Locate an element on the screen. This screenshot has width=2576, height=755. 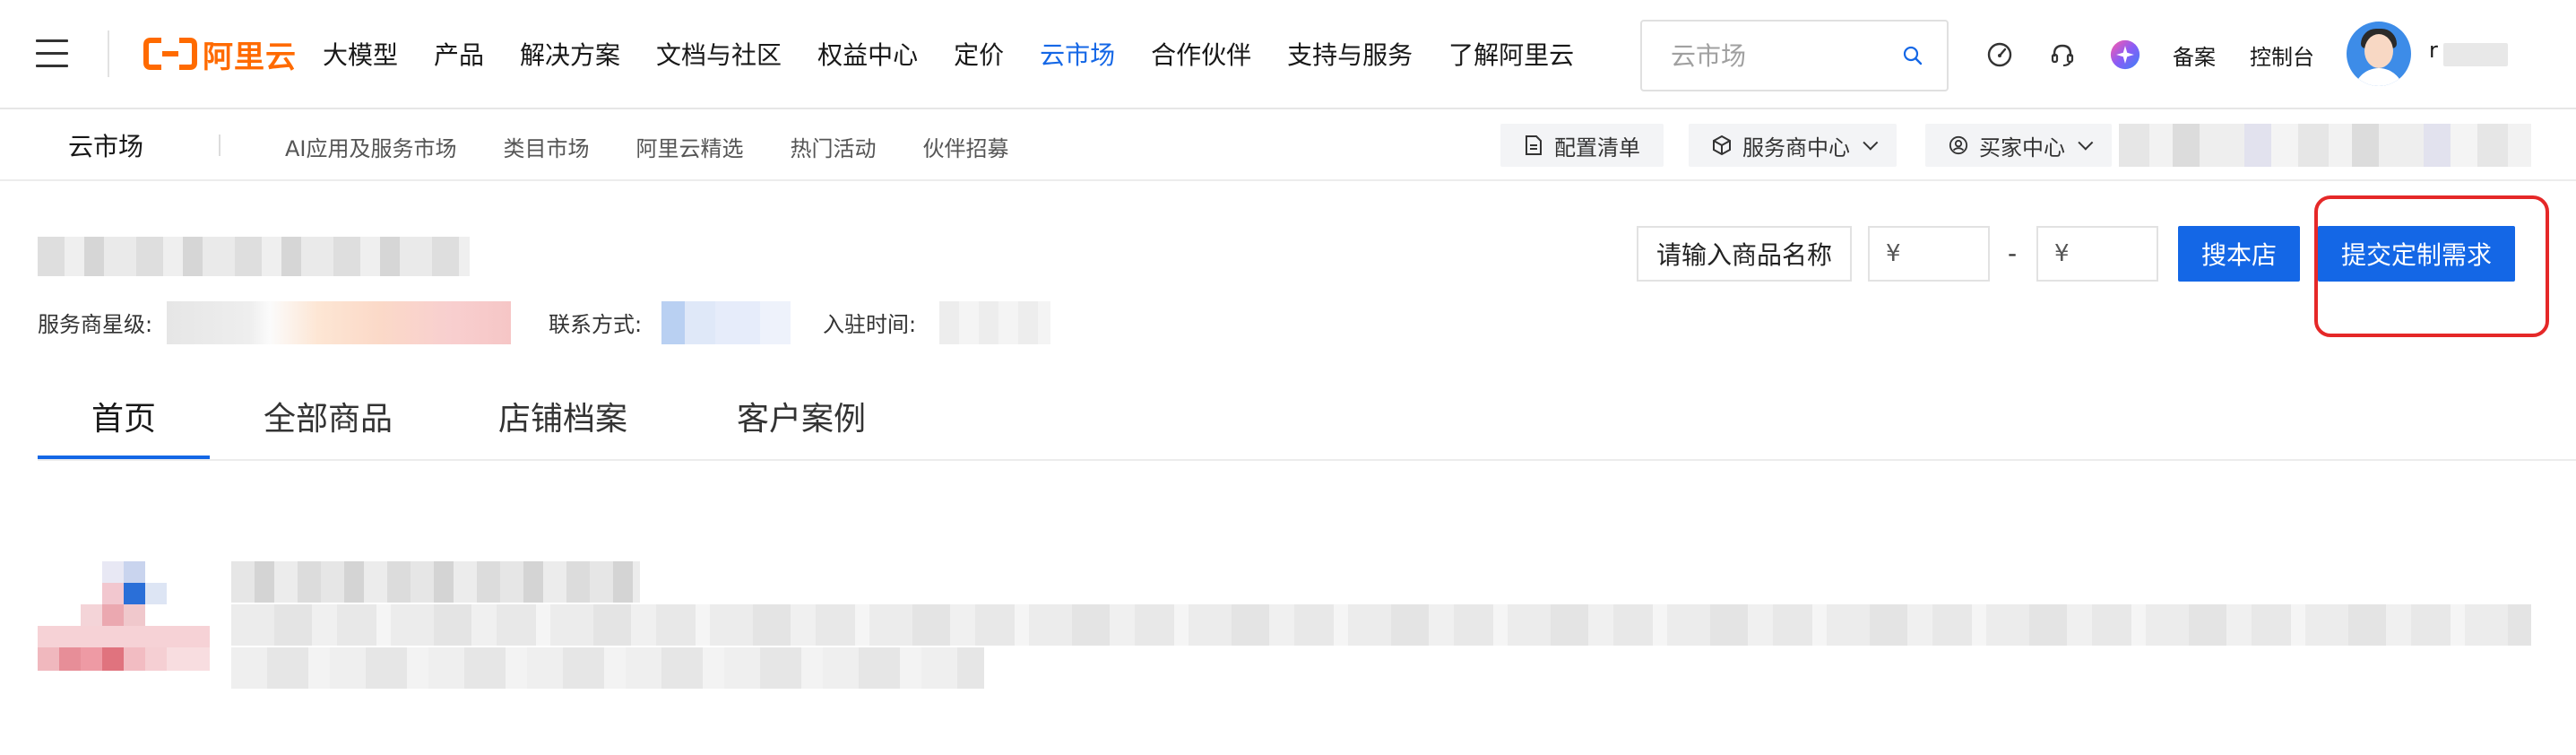
subnav-link-partner-recruit: 伙伴招募 is located at coordinates (966, 146).